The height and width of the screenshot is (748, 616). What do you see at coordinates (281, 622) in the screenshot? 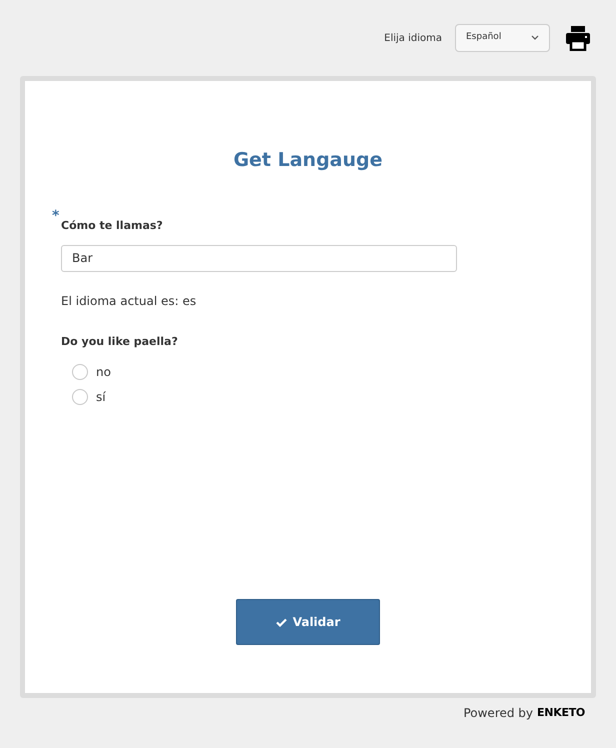
I see `checkmark-icon` at bounding box center [281, 622].